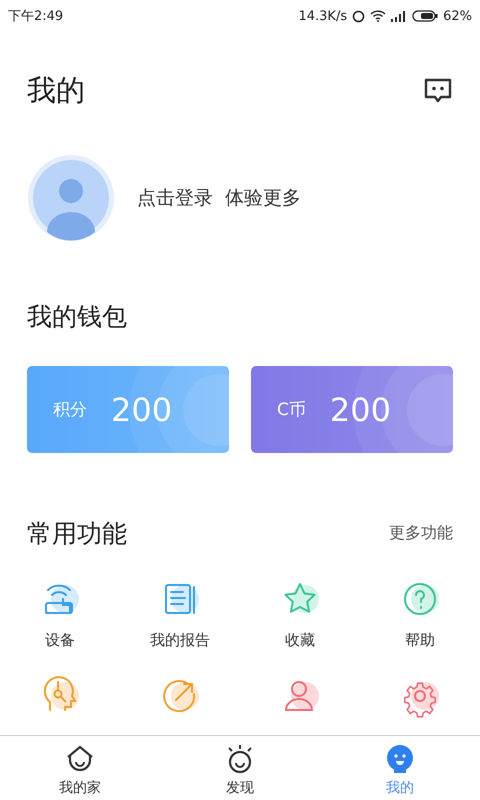  Describe the element at coordinates (77, 534) in the screenshot. I see `section-title: 常用功能` at that location.